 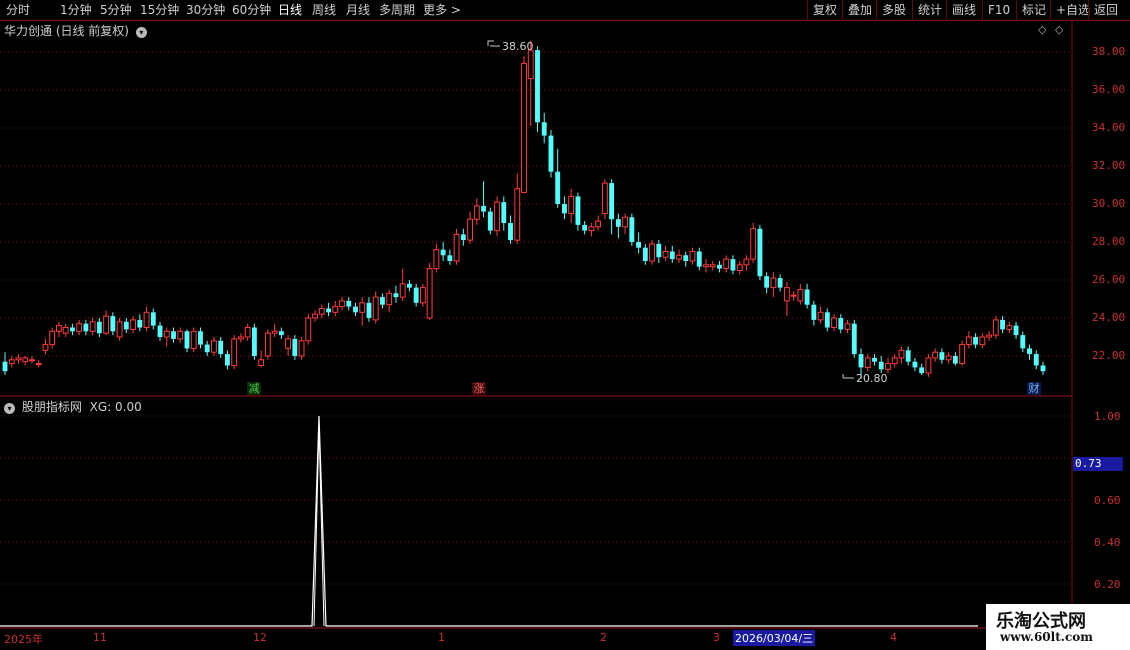 What do you see at coordinates (1109, 203) in the screenshot?
I see `price-tick: 30.00` at bounding box center [1109, 203].